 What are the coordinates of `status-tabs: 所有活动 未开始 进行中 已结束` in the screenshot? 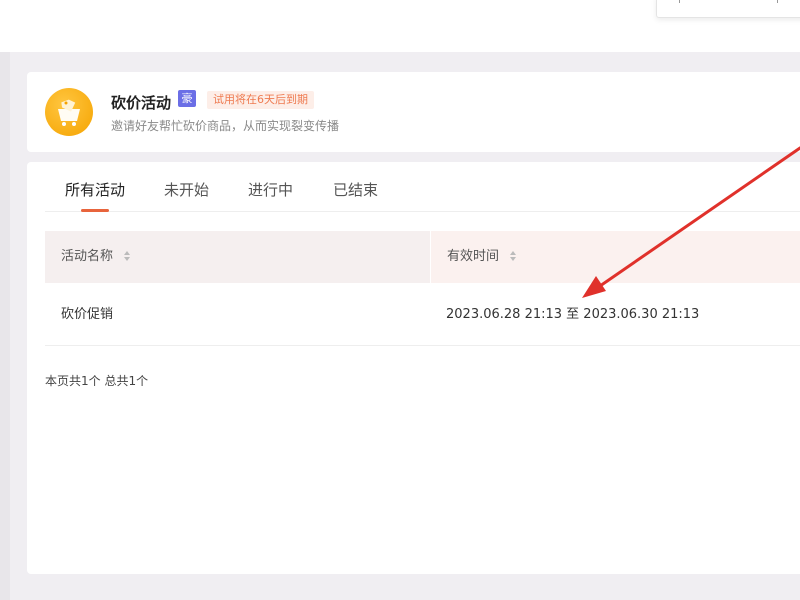 It's located at (422, 187).